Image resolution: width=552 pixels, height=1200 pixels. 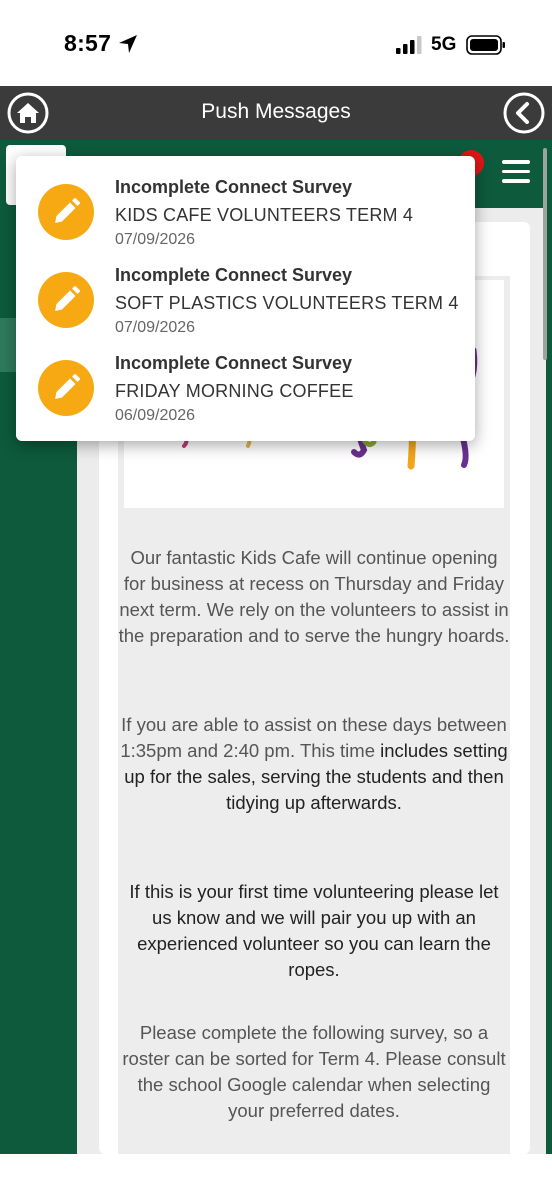 What do you see at coordinates (264, 215) in the screenshot?
I see `message-subtitle: KIDS CAFE VOLUNTEERS TERM 4` at bounding box center [264, 215].